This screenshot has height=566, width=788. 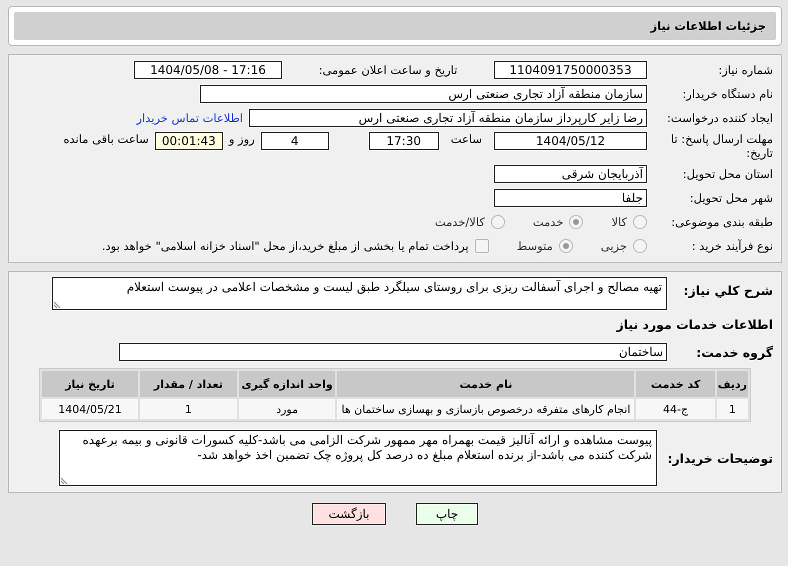 I want to click on need-number-field: 1104091750000353, so click(x=570, y=70).